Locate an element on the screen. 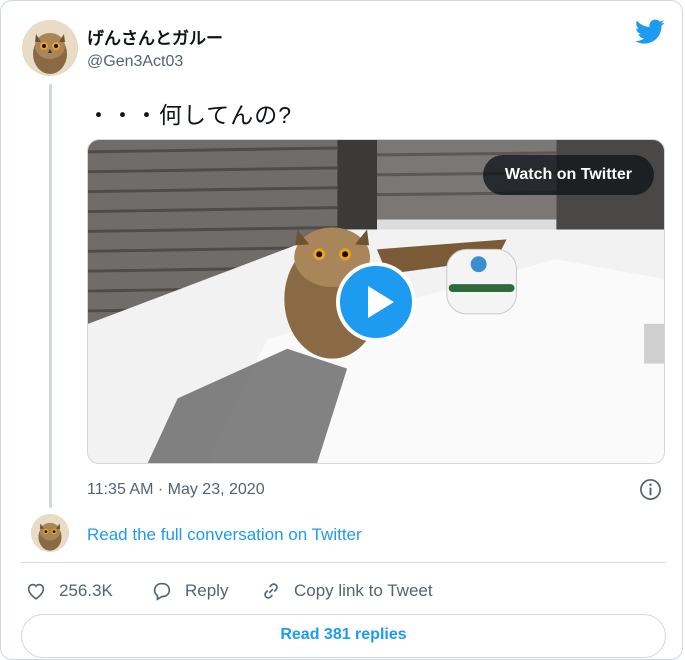 The height and width of the screenshot is (660, 685). thread-line is located at coordinates (50, 296).